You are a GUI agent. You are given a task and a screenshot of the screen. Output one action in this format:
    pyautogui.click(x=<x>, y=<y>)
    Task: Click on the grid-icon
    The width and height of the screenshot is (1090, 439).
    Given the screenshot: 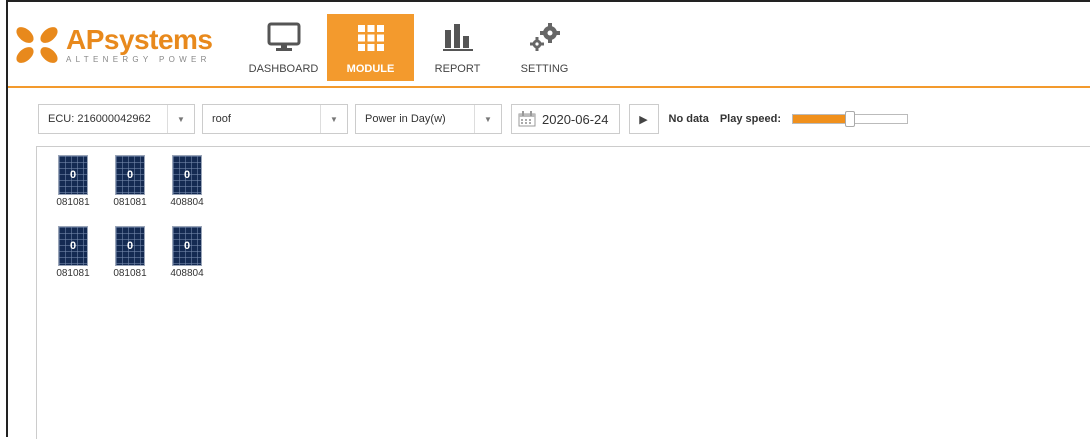 What is the action you would take?
    pyautogui.click(x=371, y=40)
    